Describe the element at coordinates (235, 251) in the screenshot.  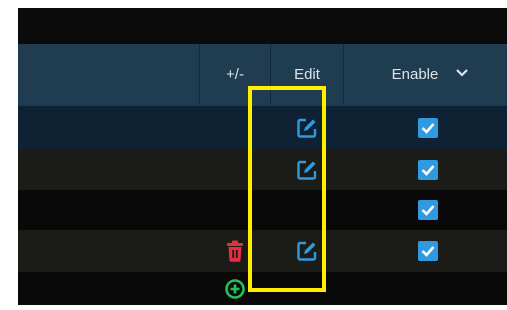
I see `trash-icon` at that location.